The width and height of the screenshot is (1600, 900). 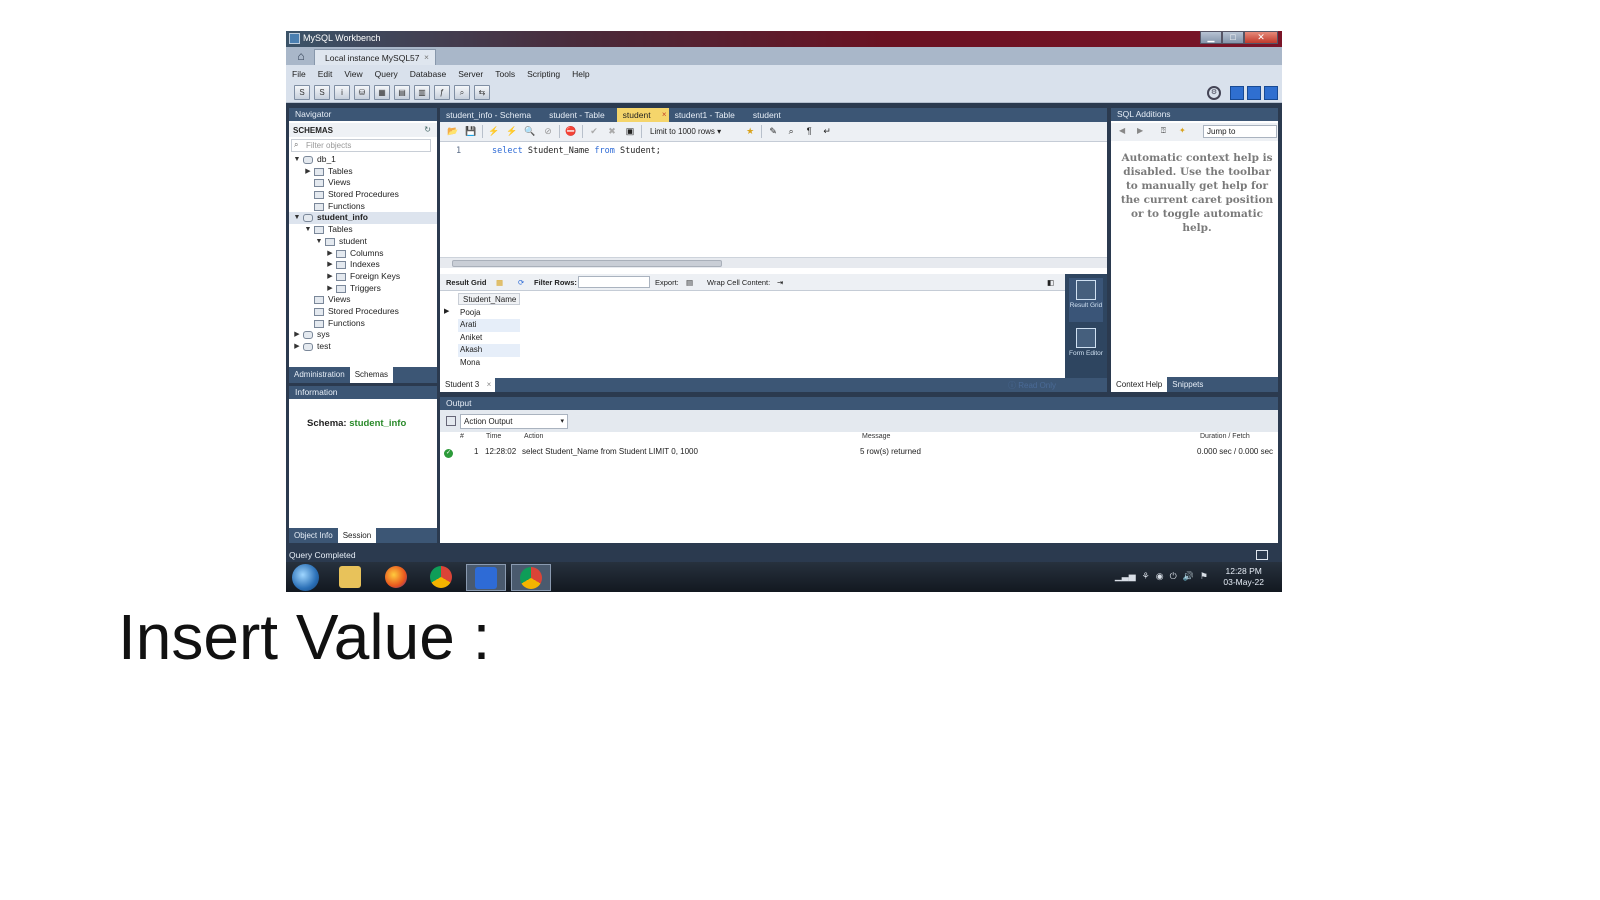 I want to click on back-icon: ◀, so click(x=1122, y=130).